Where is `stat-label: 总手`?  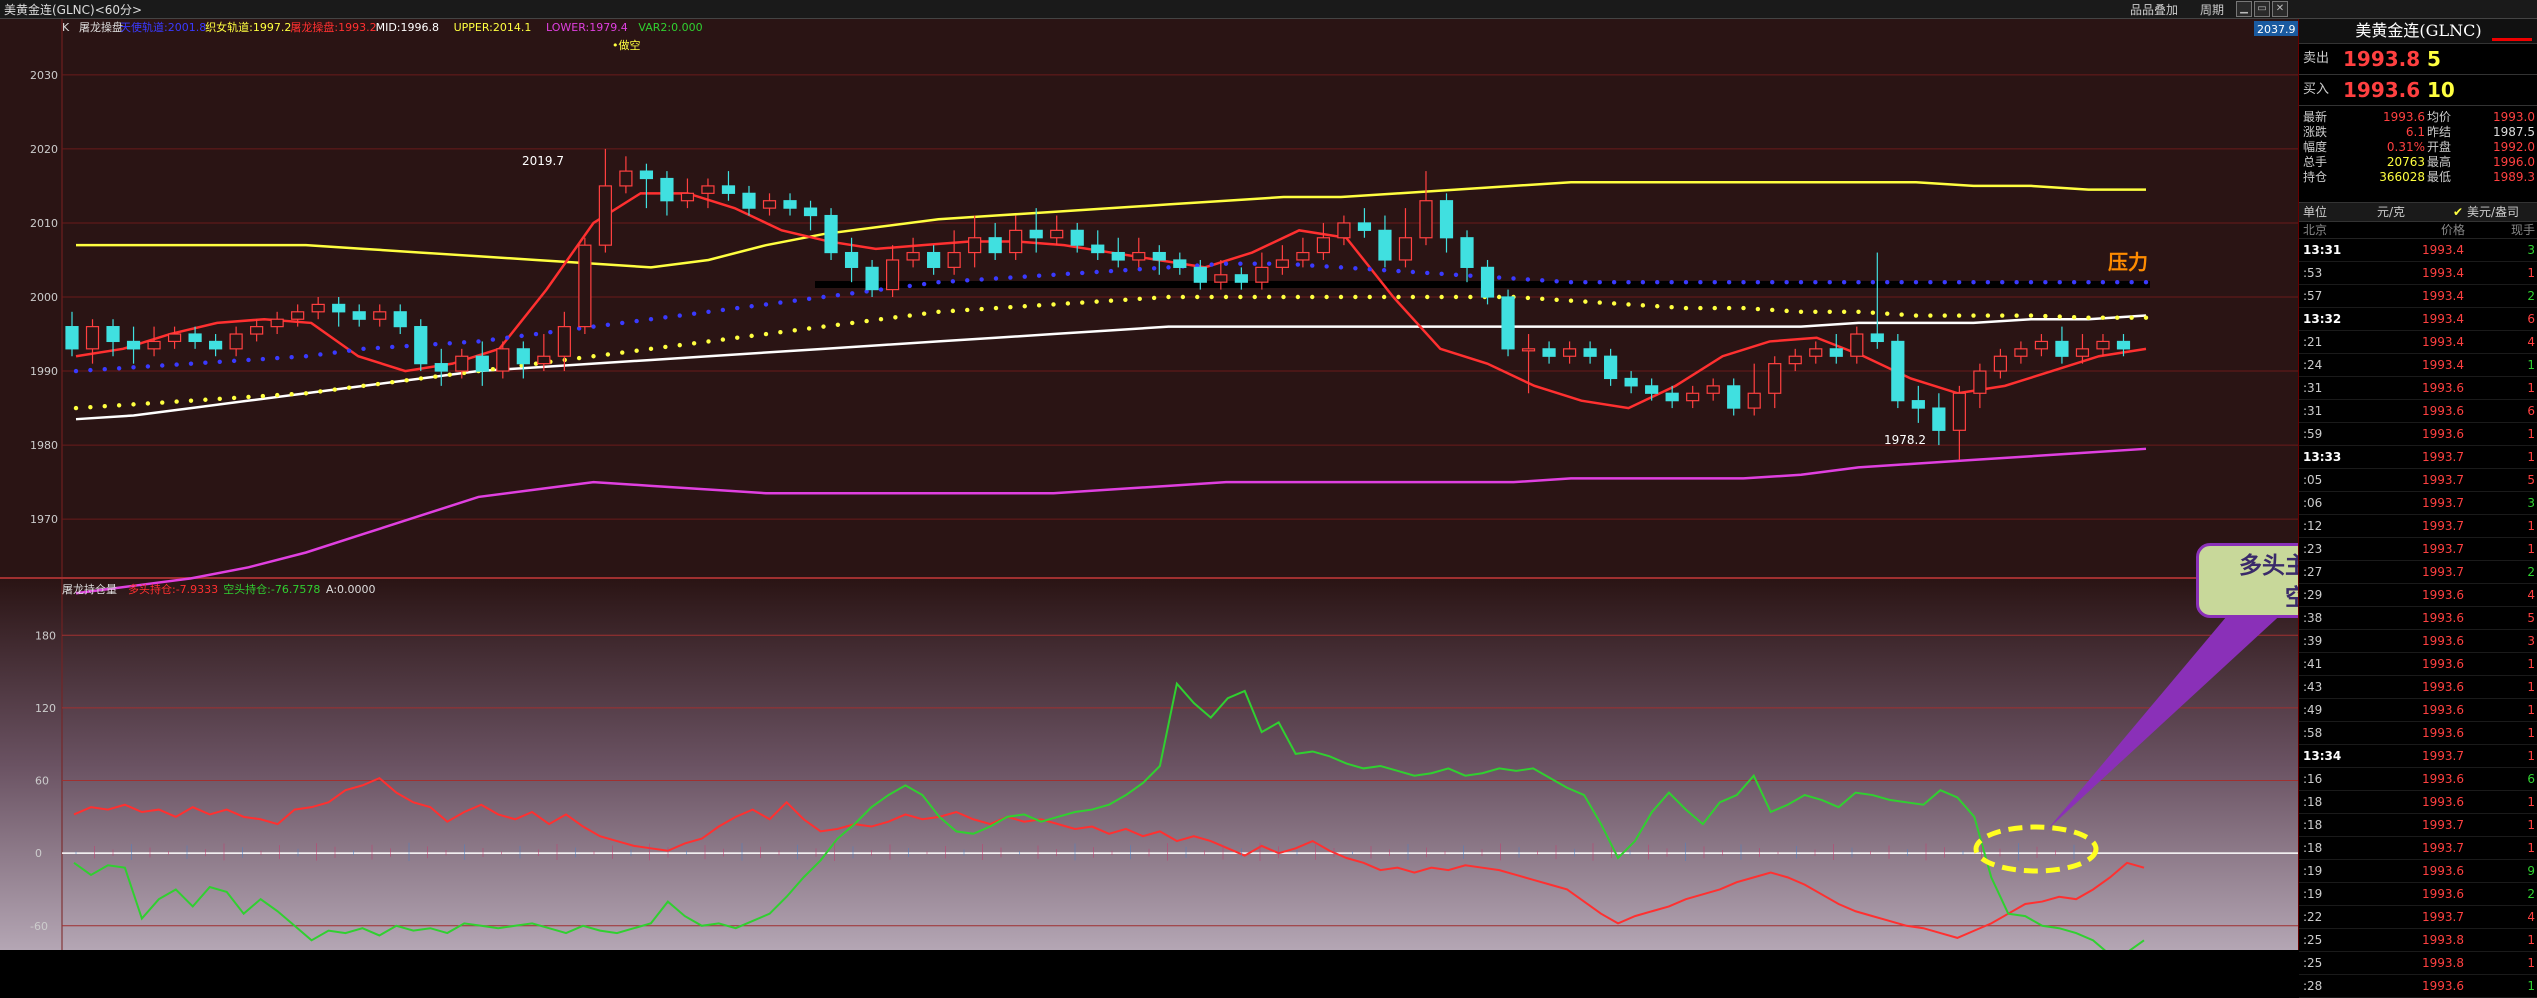
stat-label: 总手 is located at coordinates (2315, 162).